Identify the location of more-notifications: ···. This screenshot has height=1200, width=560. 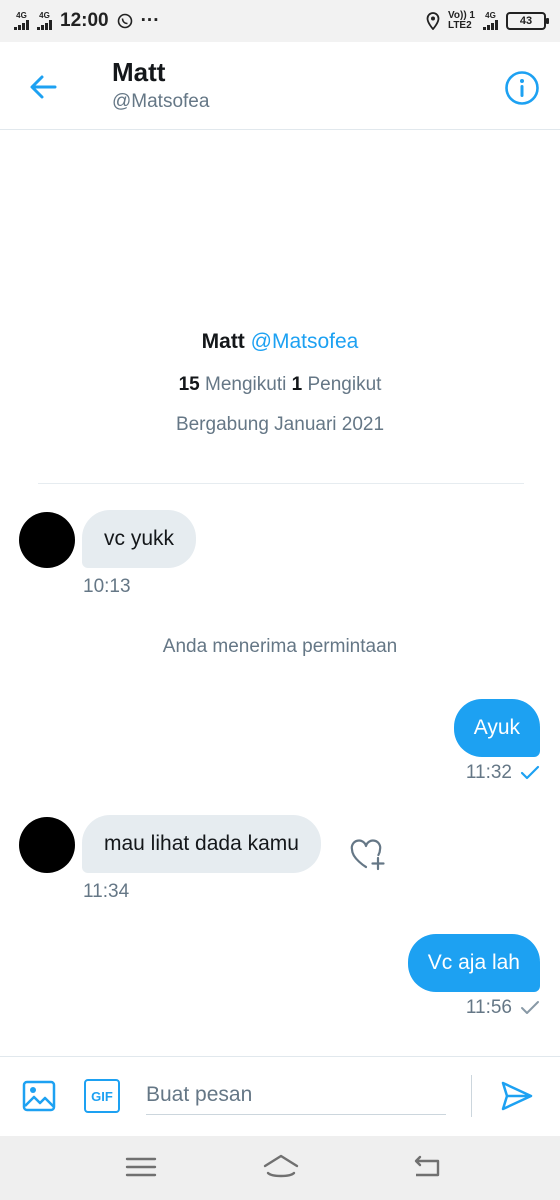
(150, 20).